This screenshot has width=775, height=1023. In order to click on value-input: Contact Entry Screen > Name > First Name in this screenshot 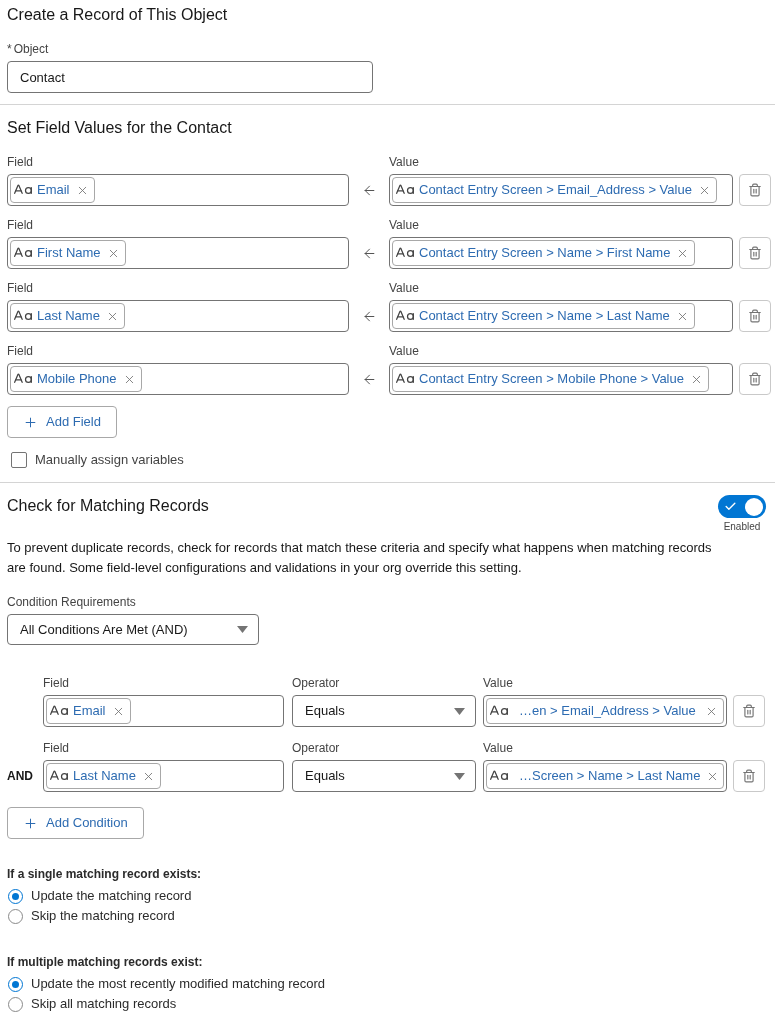, I will do `click(561, 253)`.